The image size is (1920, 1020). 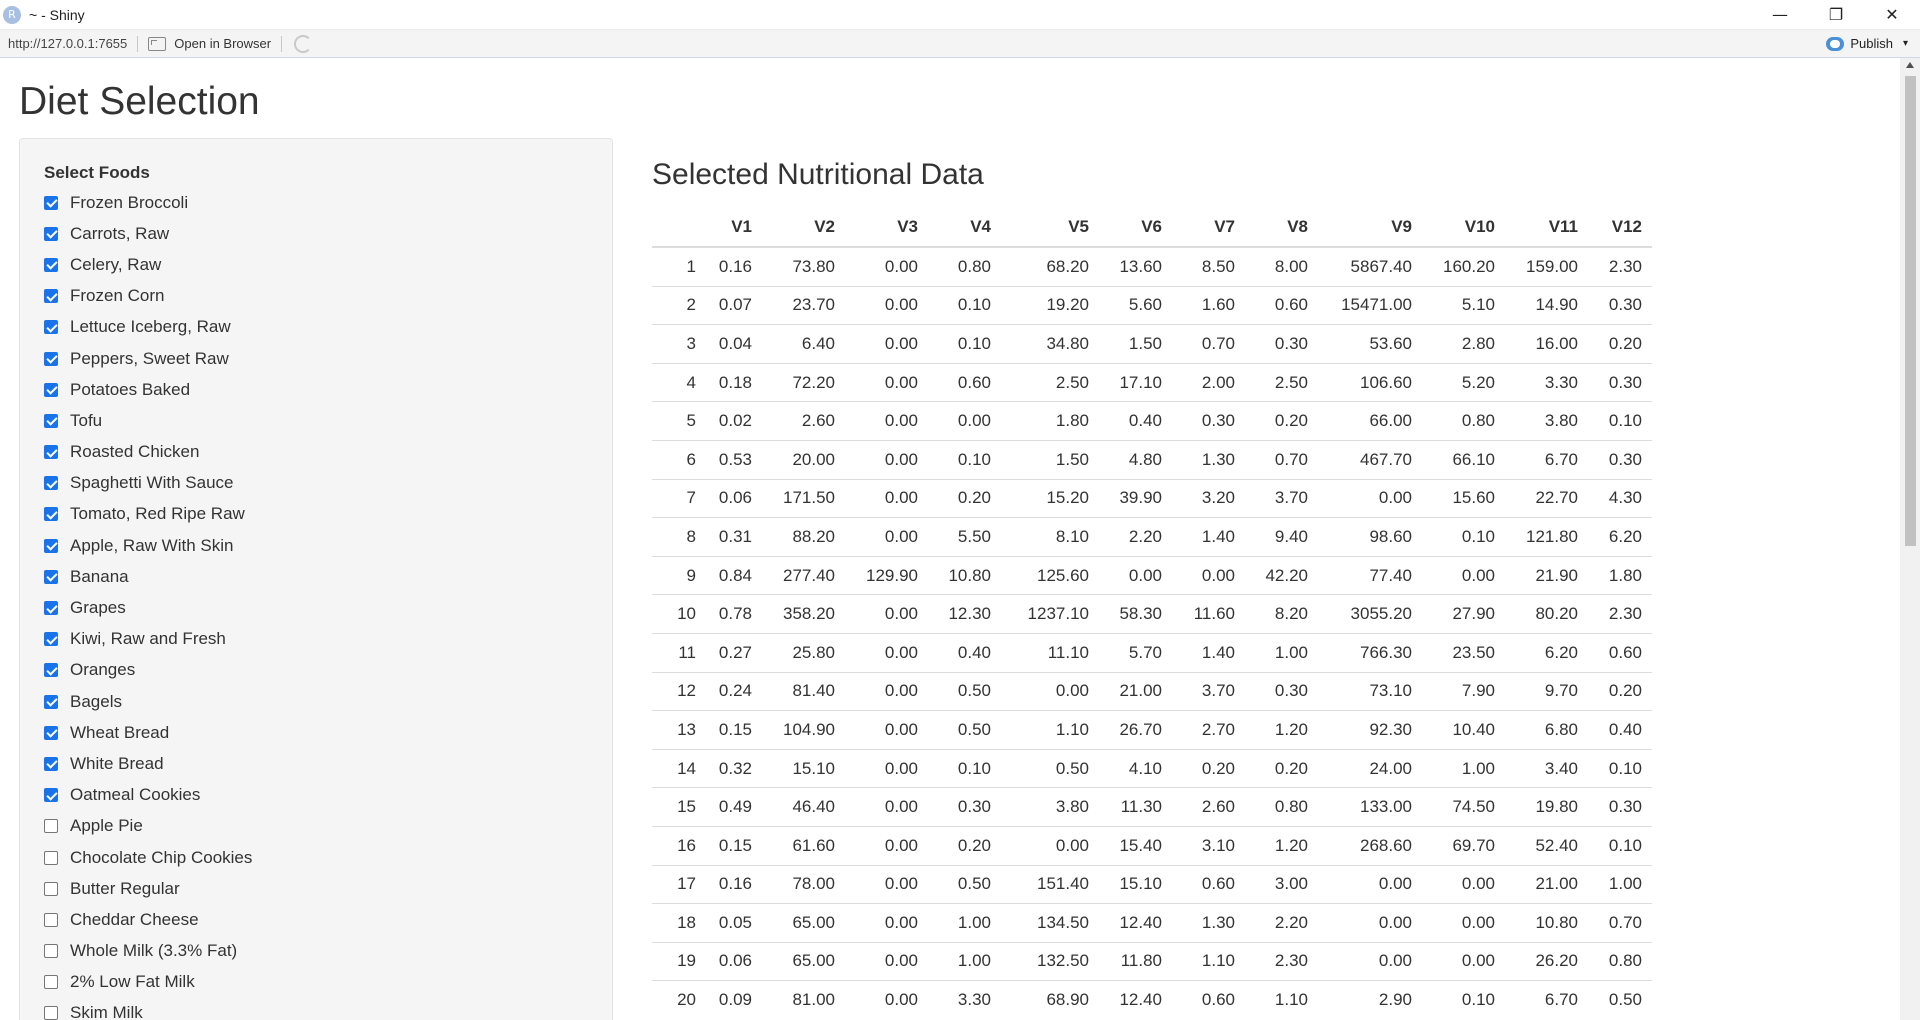 I want to click on food-option: Tomato, Red Ripe Raw, so click(x=148, y=514).